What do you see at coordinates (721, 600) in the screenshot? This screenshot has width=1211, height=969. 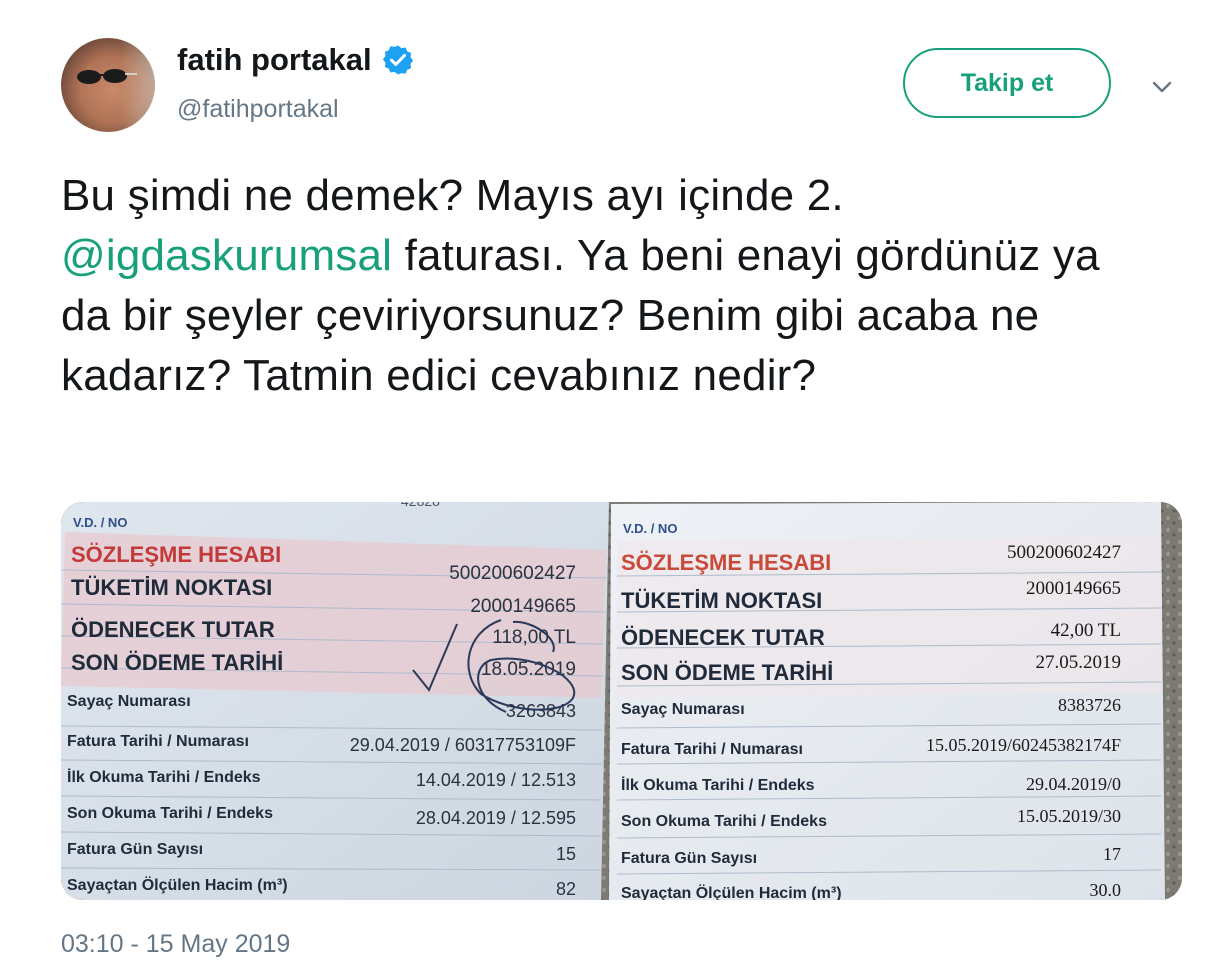 I see `right-bill-label: TÜKETİM NOKTASI` at bounding box center [721, 600].